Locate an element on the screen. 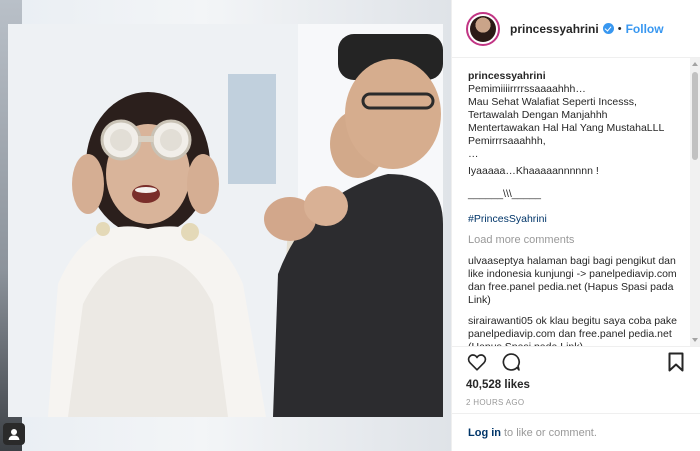  caption-line: Mau Sehat Walafiat Seperti Incesss, is located at coordinates (552, 102).